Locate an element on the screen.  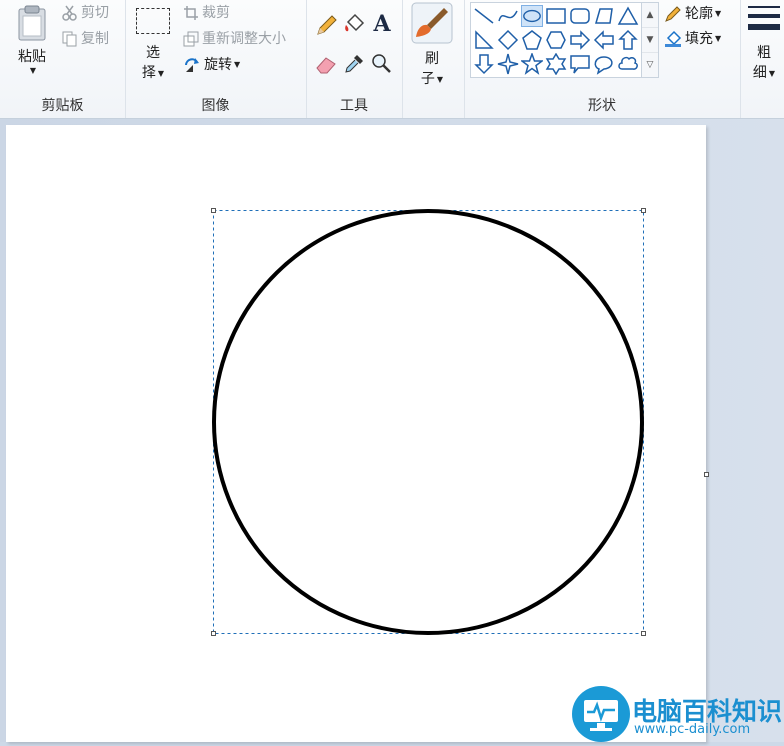
left-arrow-shape-icon is located at coordinates (604, 40).